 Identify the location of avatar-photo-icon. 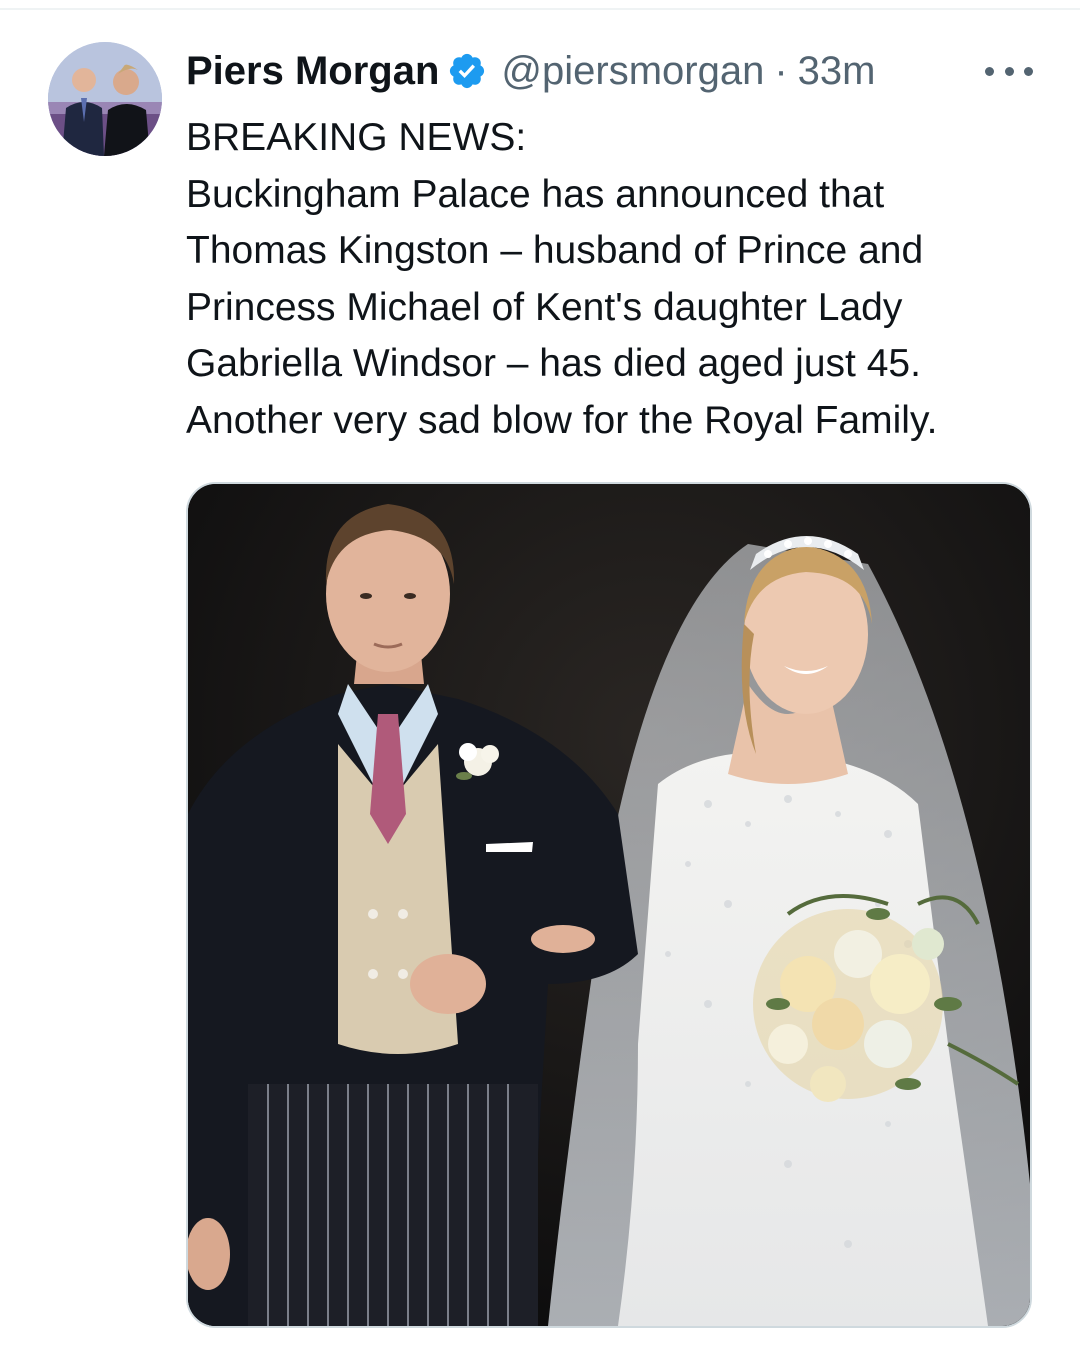
(105, 99).